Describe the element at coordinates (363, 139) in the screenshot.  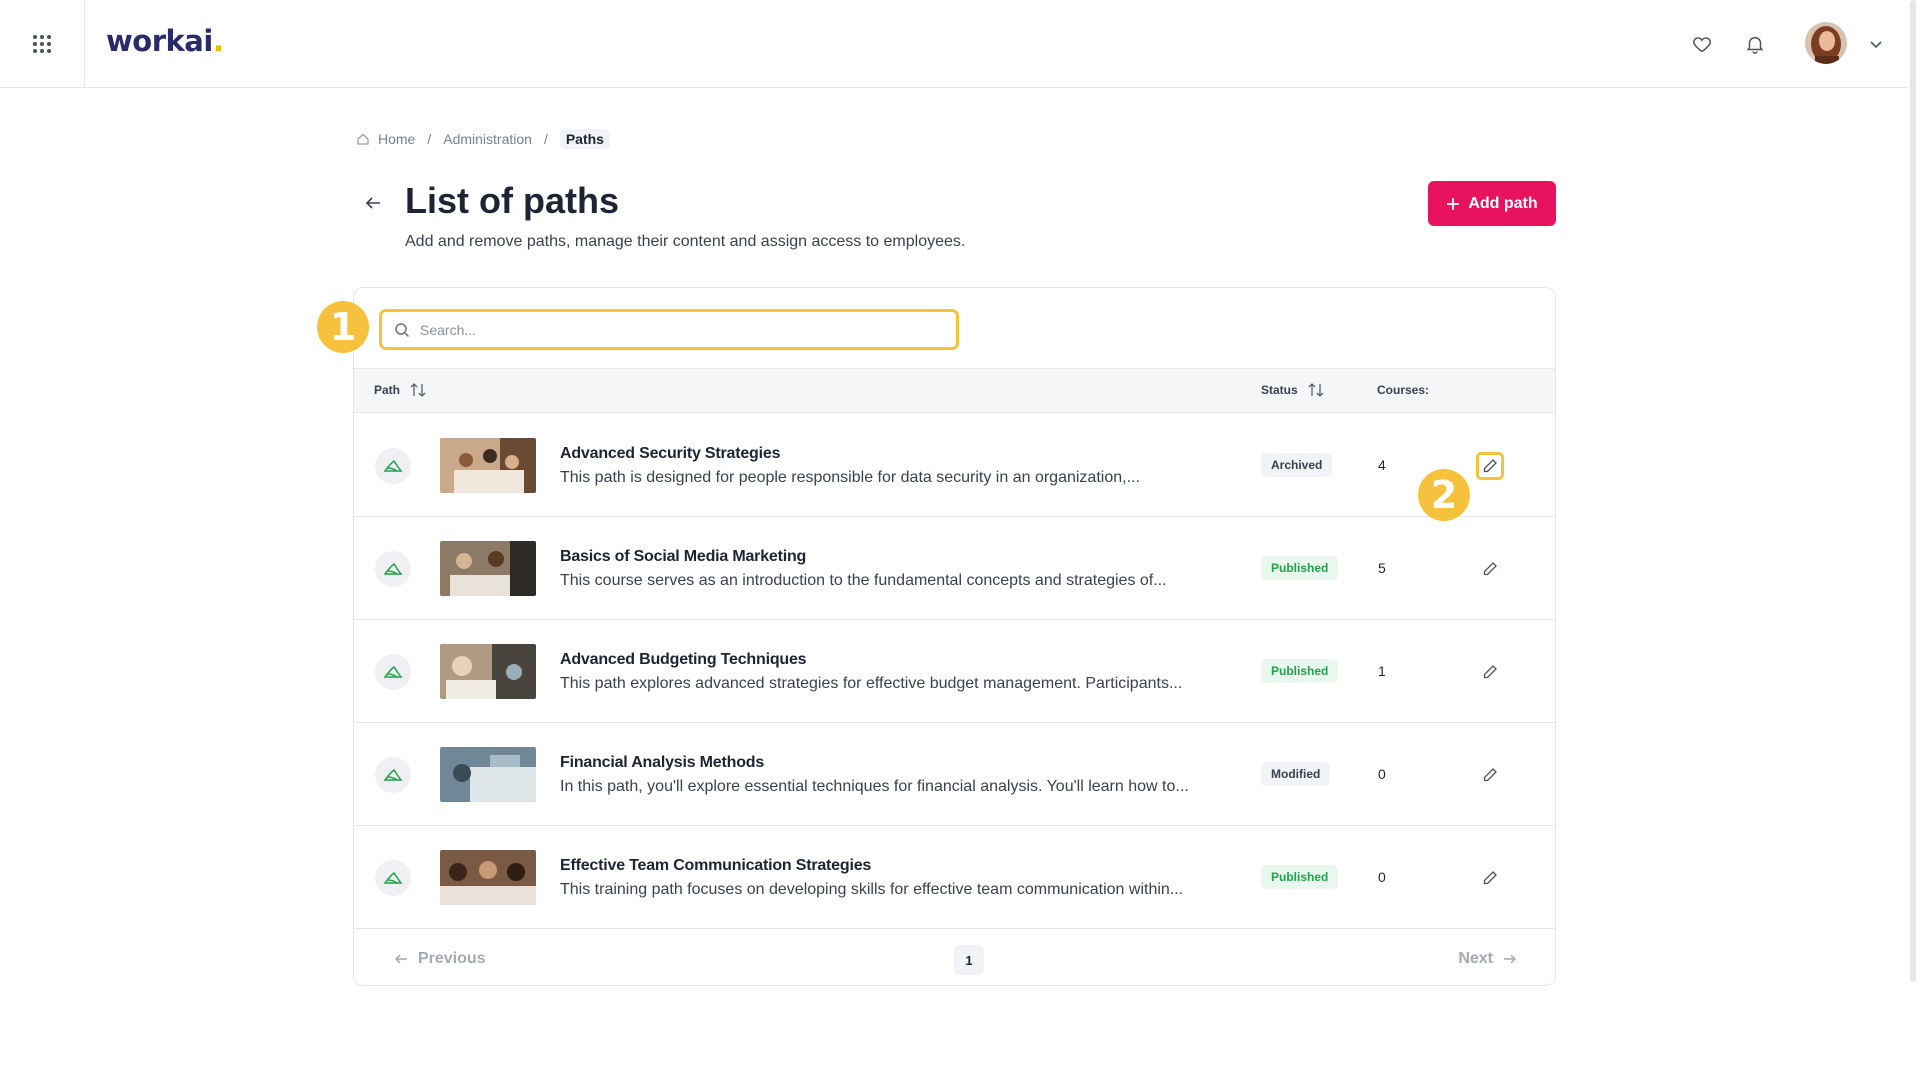
I see `home-icon` at that location.